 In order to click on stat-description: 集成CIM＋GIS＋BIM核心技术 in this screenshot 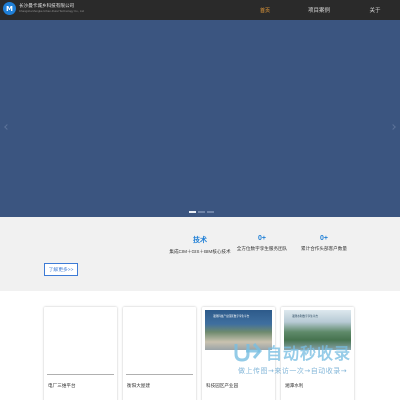, I will do `click(200, 251)`.